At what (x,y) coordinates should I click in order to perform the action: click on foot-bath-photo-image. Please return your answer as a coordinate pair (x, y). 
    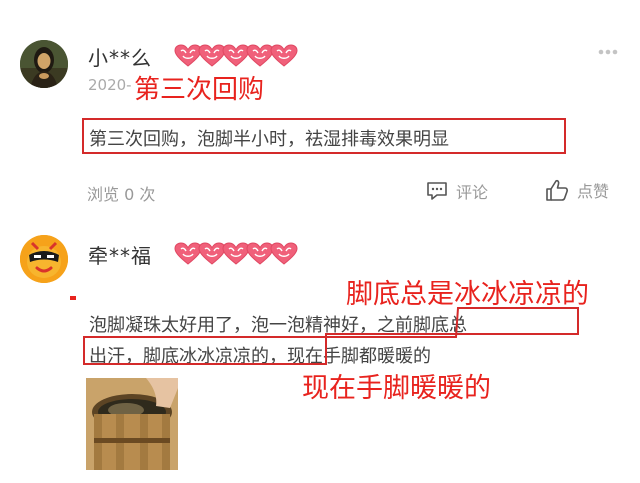
    Looking at the image, I should click on (132, 424).